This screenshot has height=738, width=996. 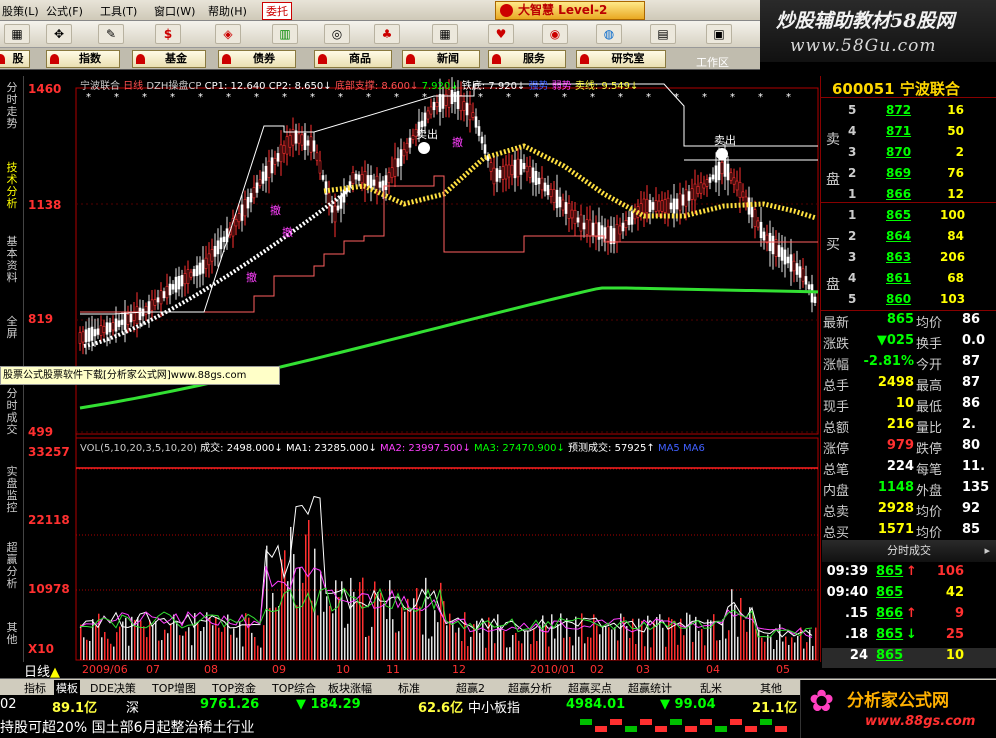 What do you see at coordinates (234, 688) in the screenshot?
I see `bottom-tab: TOP资金` at bounding box center [234, 688].